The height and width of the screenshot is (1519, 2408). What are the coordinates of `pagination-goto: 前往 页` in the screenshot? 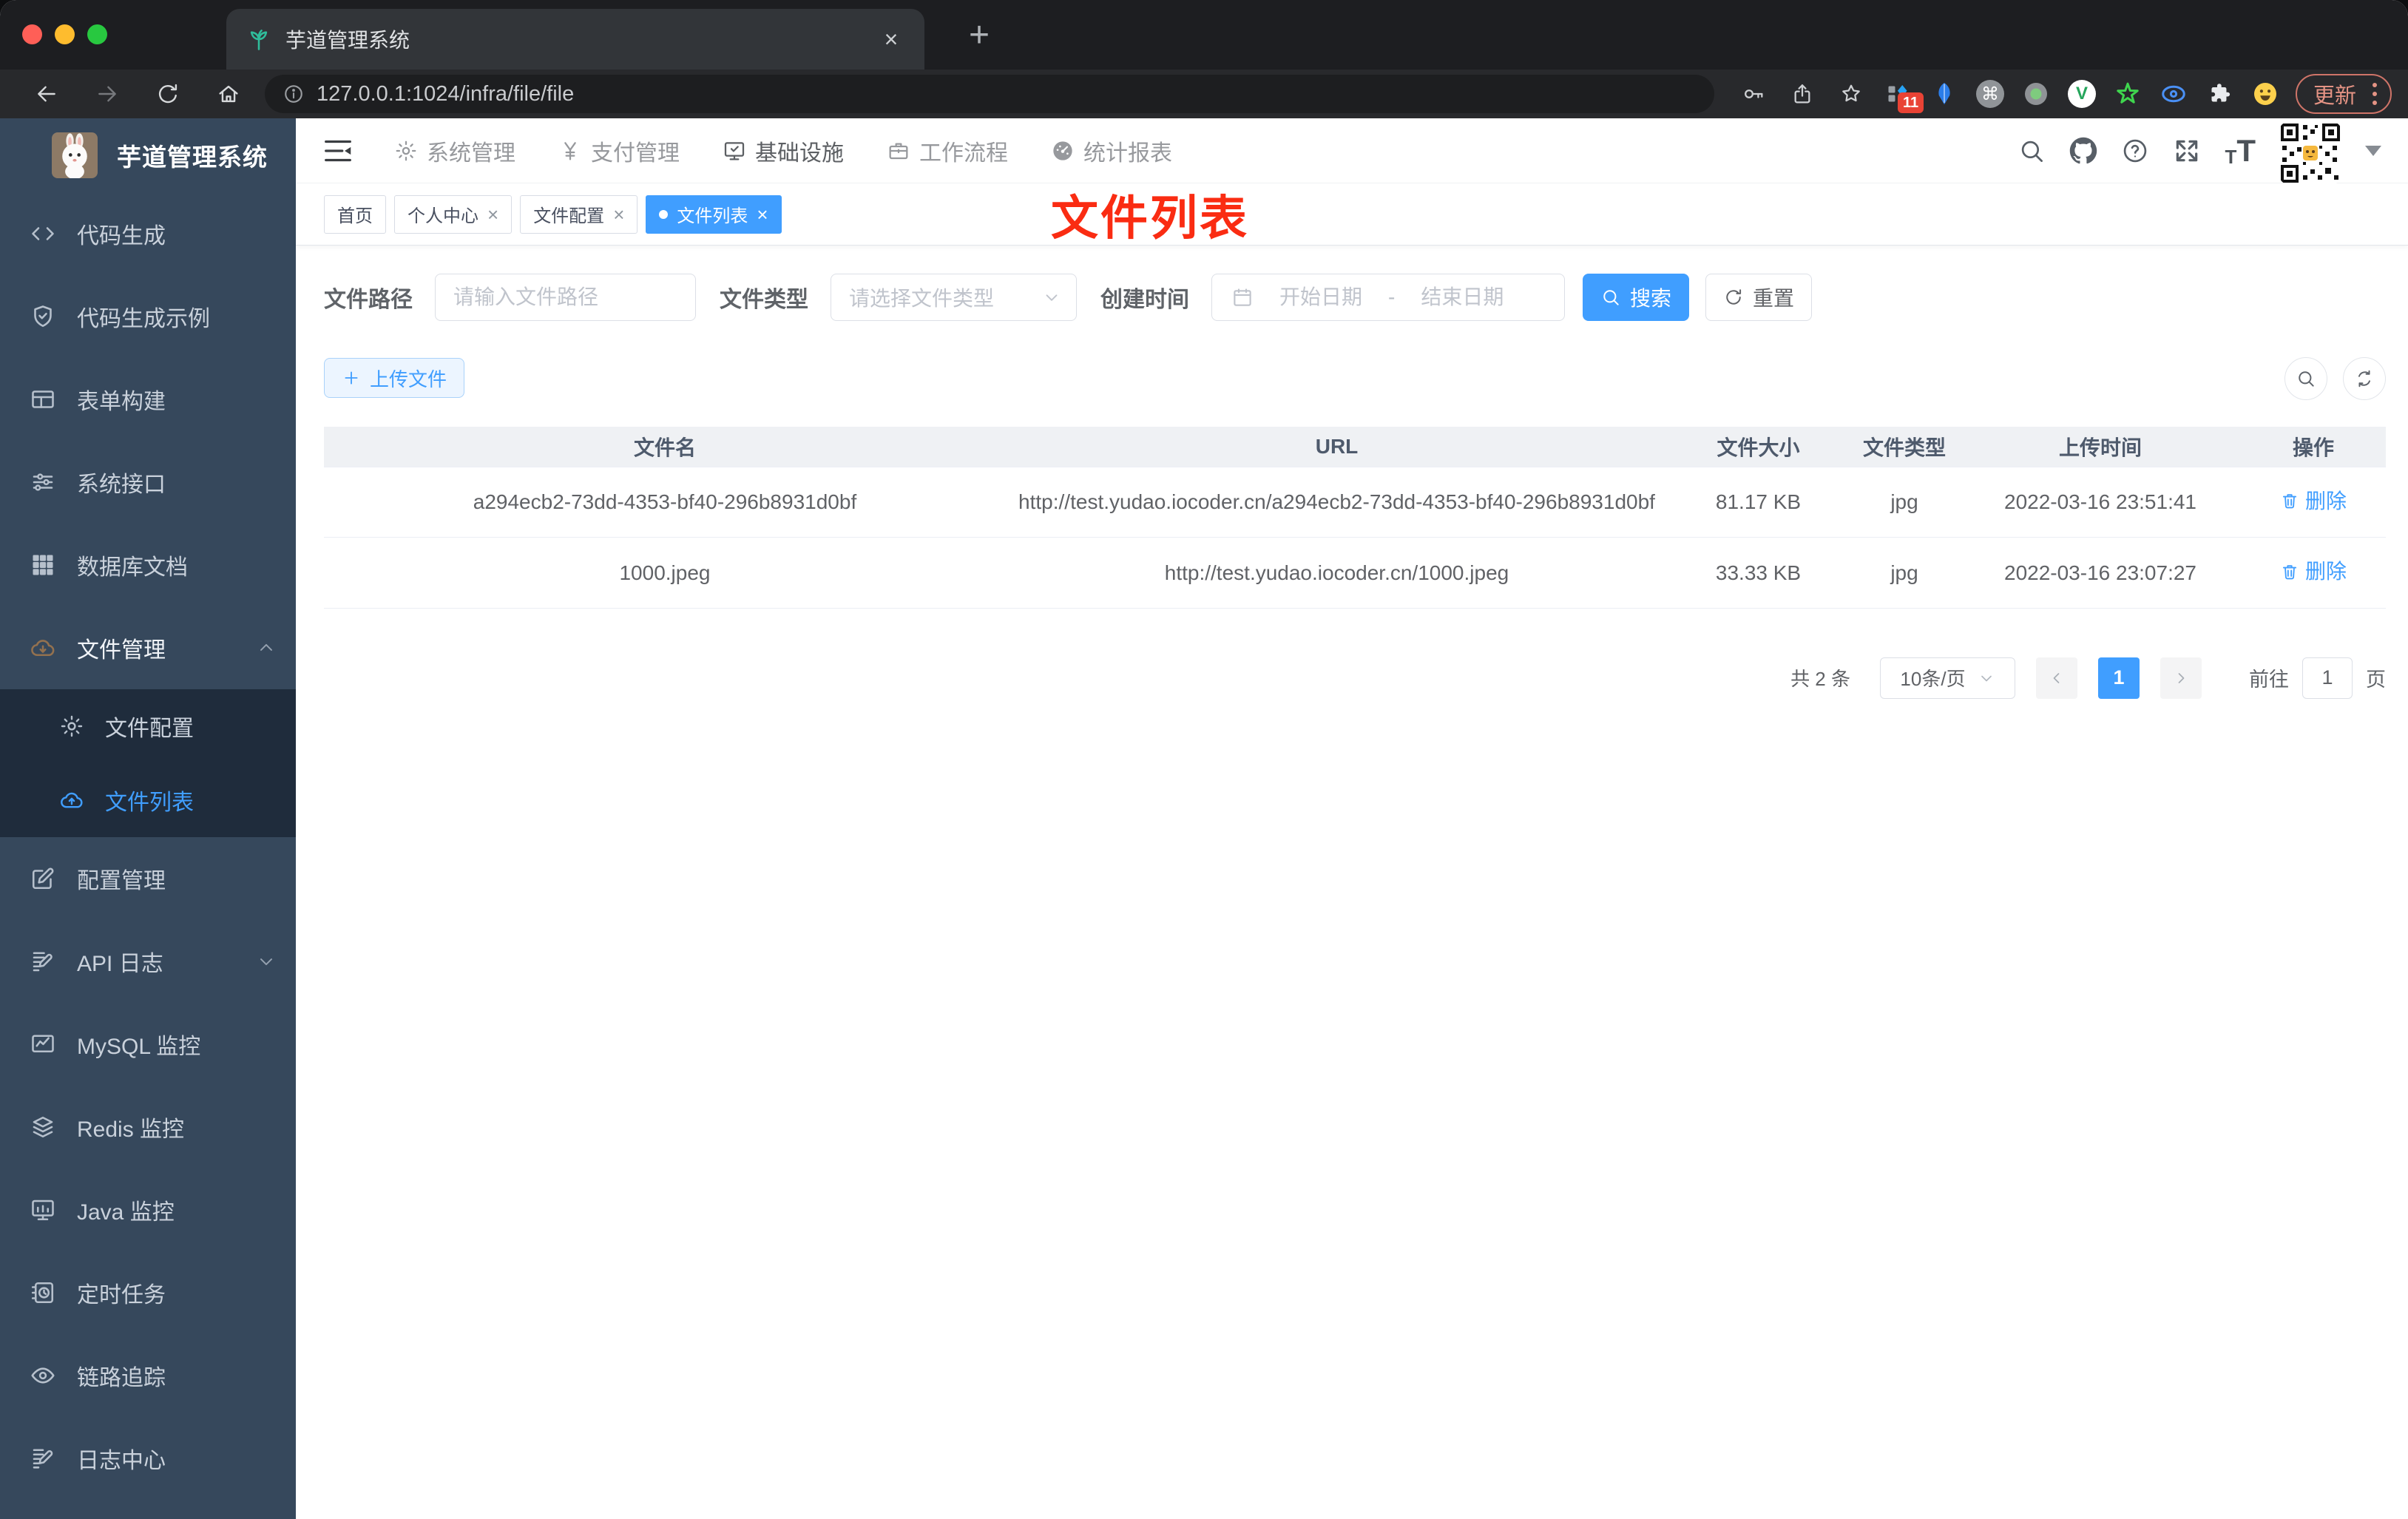 It's located at (2317, 678).